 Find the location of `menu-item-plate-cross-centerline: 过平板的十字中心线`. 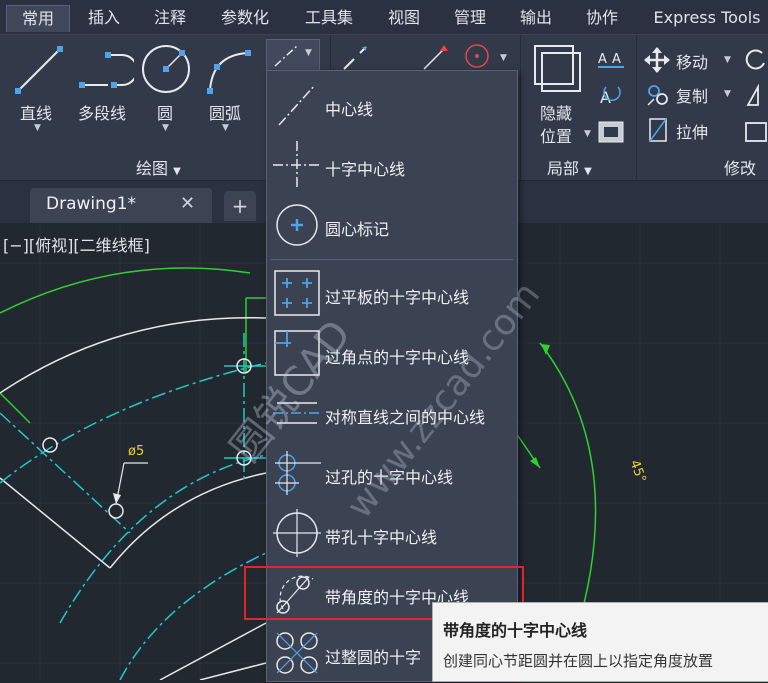

menu-item-plate-cross-centerline: 过平板的十字中心线 is located at coordinates (392, 293).